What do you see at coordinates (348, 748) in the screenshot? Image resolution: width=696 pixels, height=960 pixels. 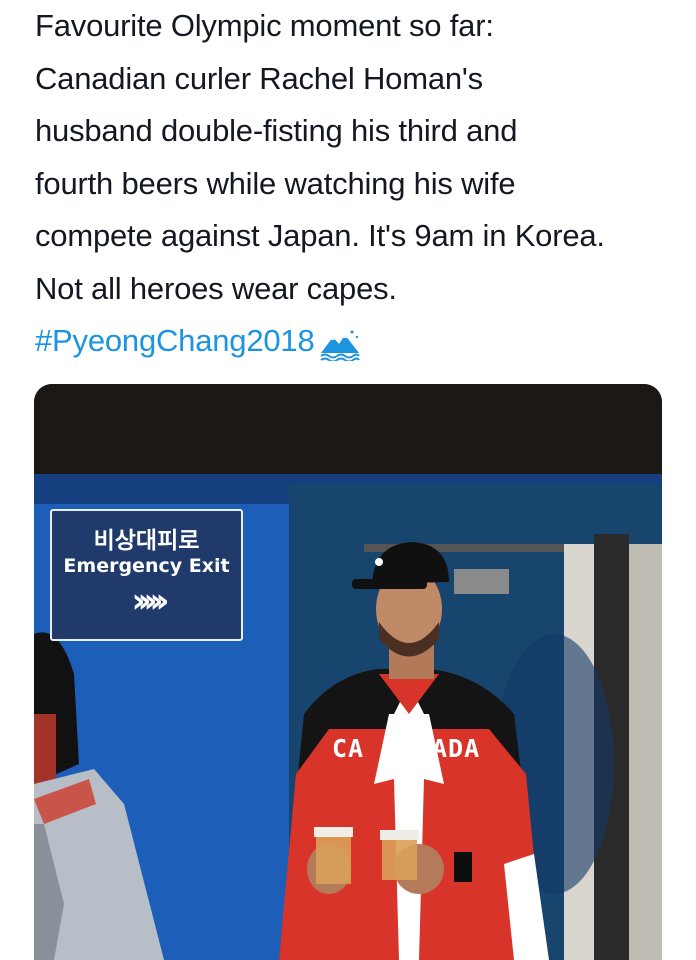 I see `jacket-text-left: CA` at bounding box center [348, 748].